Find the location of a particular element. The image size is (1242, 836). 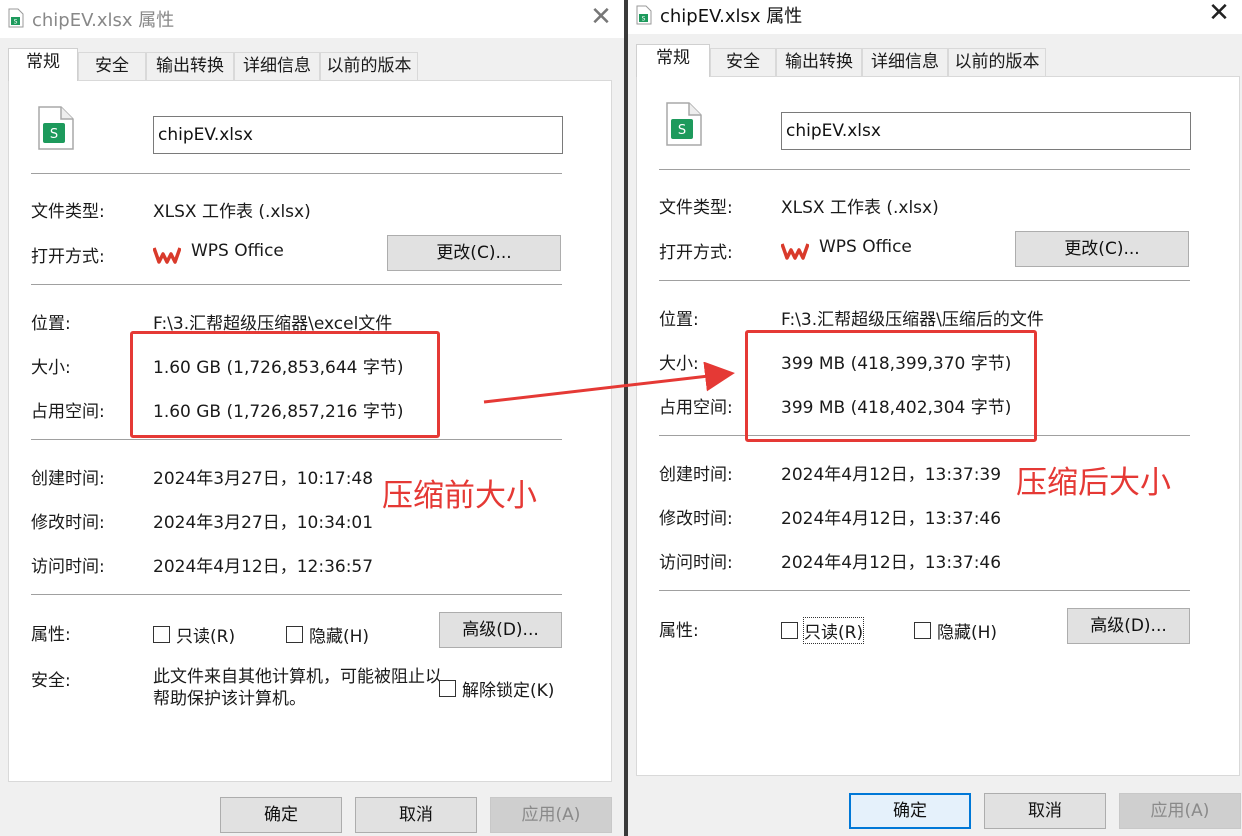

highlight-box-after is located at coordinates (891, 386).